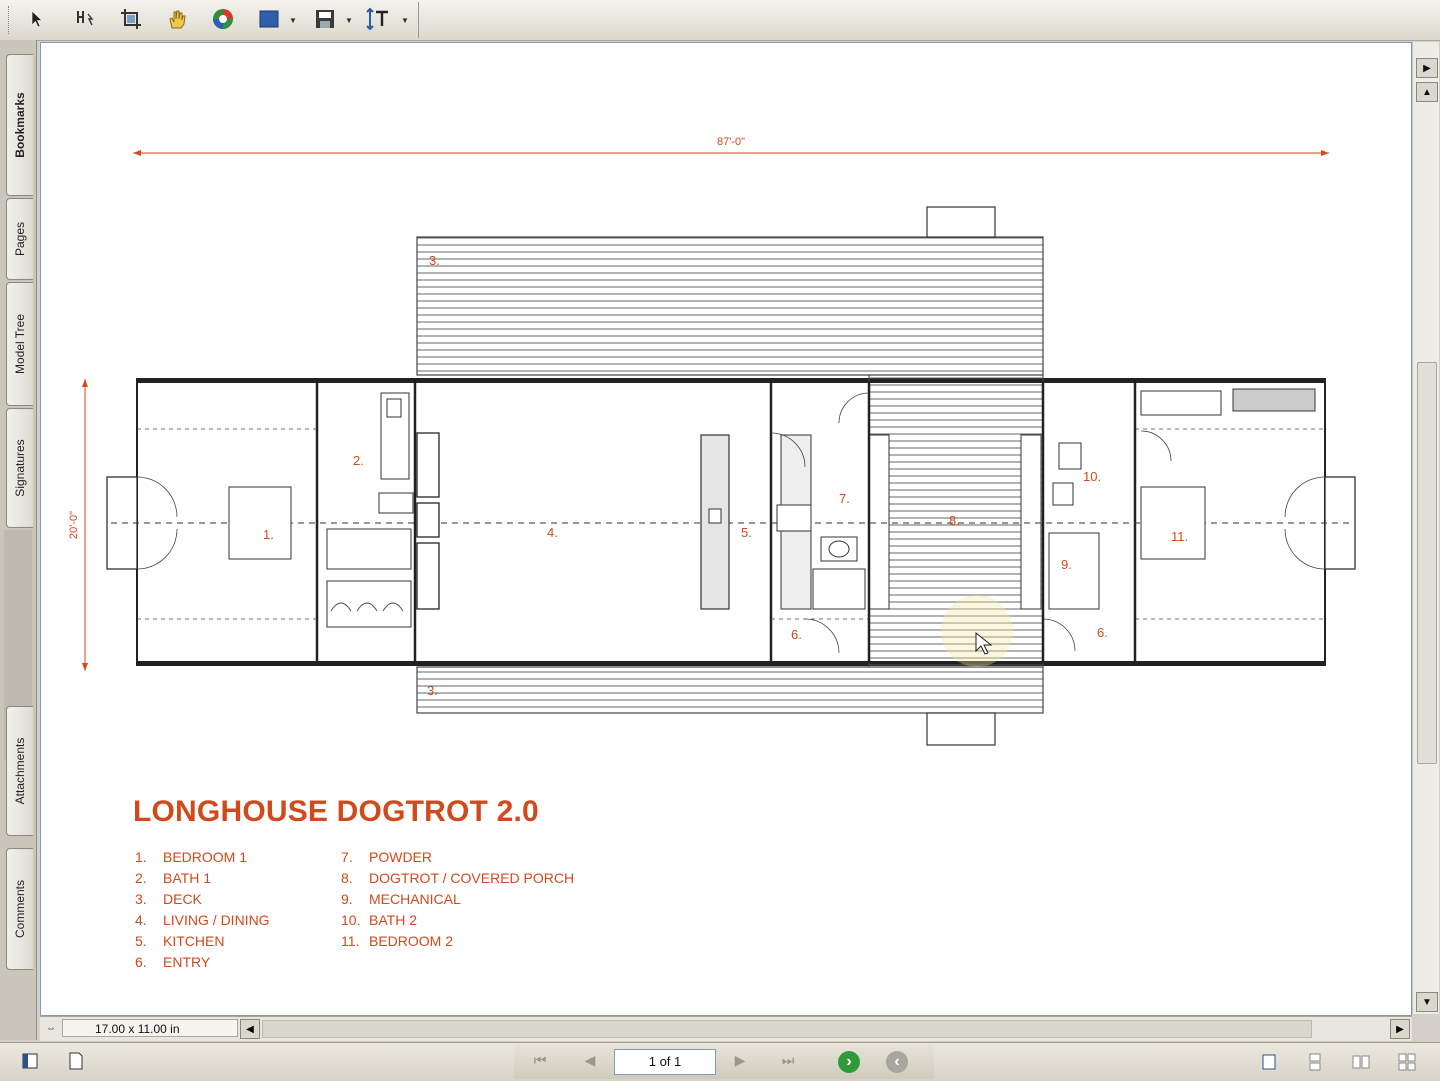 The image size is (1440, 1081). I want to click on status-bar: ⏮ ◀ 1 of 1 ▶ ⏭ › ‹, so click(720, 1061).